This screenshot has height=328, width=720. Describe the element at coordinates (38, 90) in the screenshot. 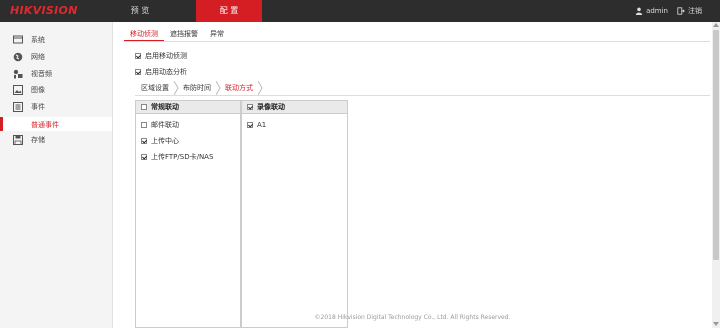

I see `sidebar-item-label: 图像` at that location.